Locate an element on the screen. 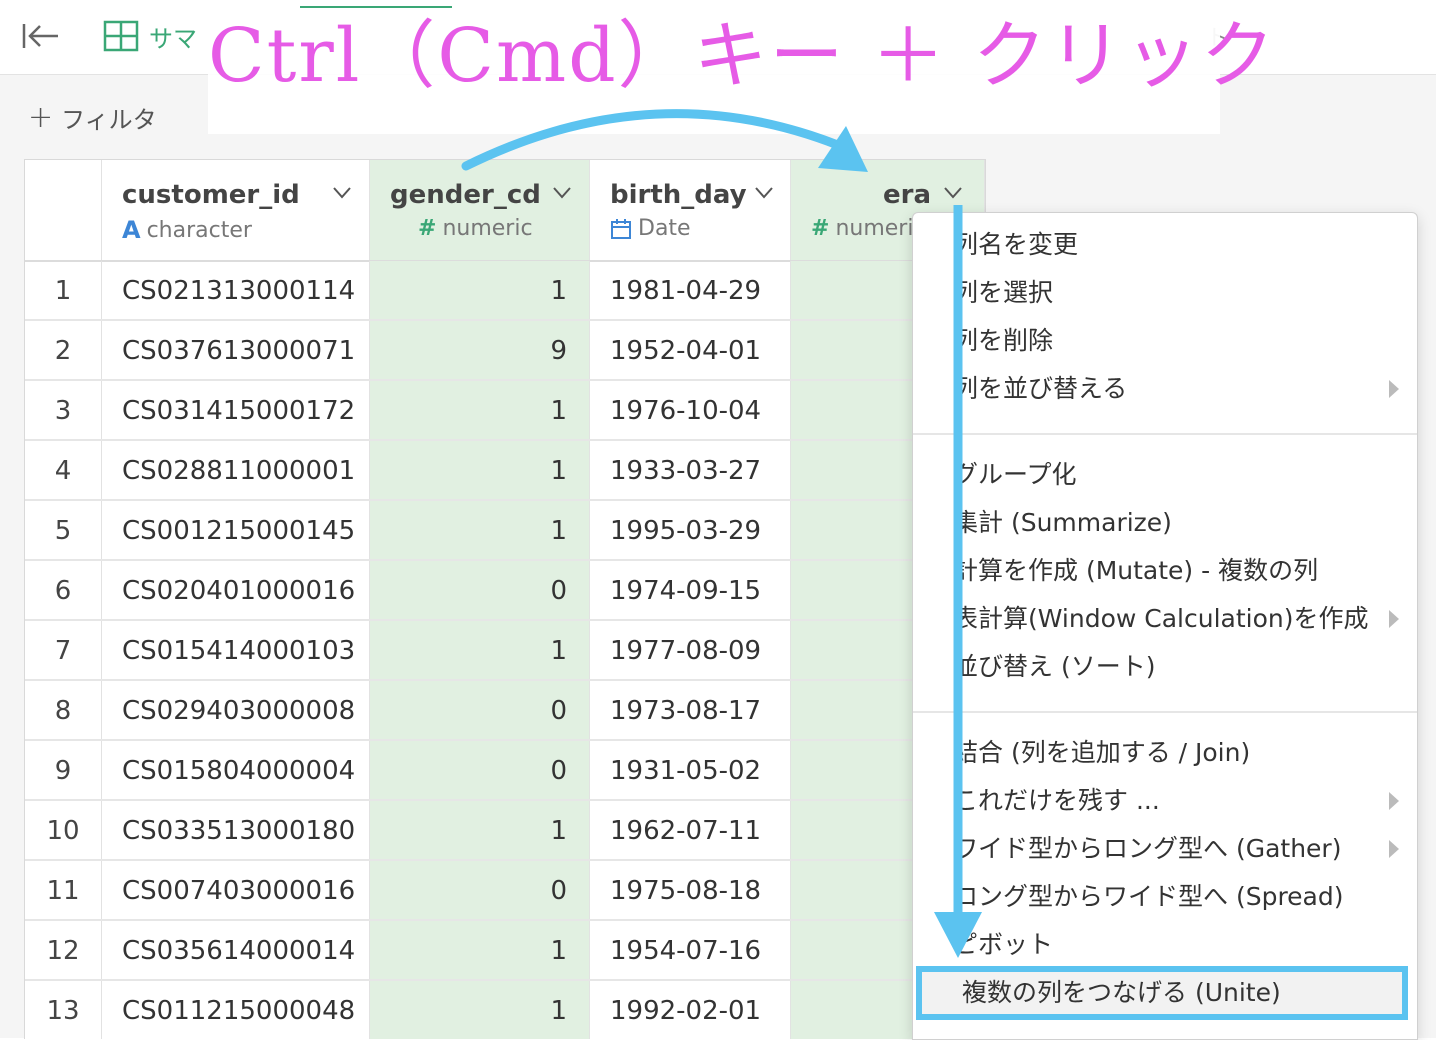 The height and width of the screenshot is (1040, 1436). menu-item-unite: 複数の列をつなげる (Unite) is located at coordinates (1162, 993).